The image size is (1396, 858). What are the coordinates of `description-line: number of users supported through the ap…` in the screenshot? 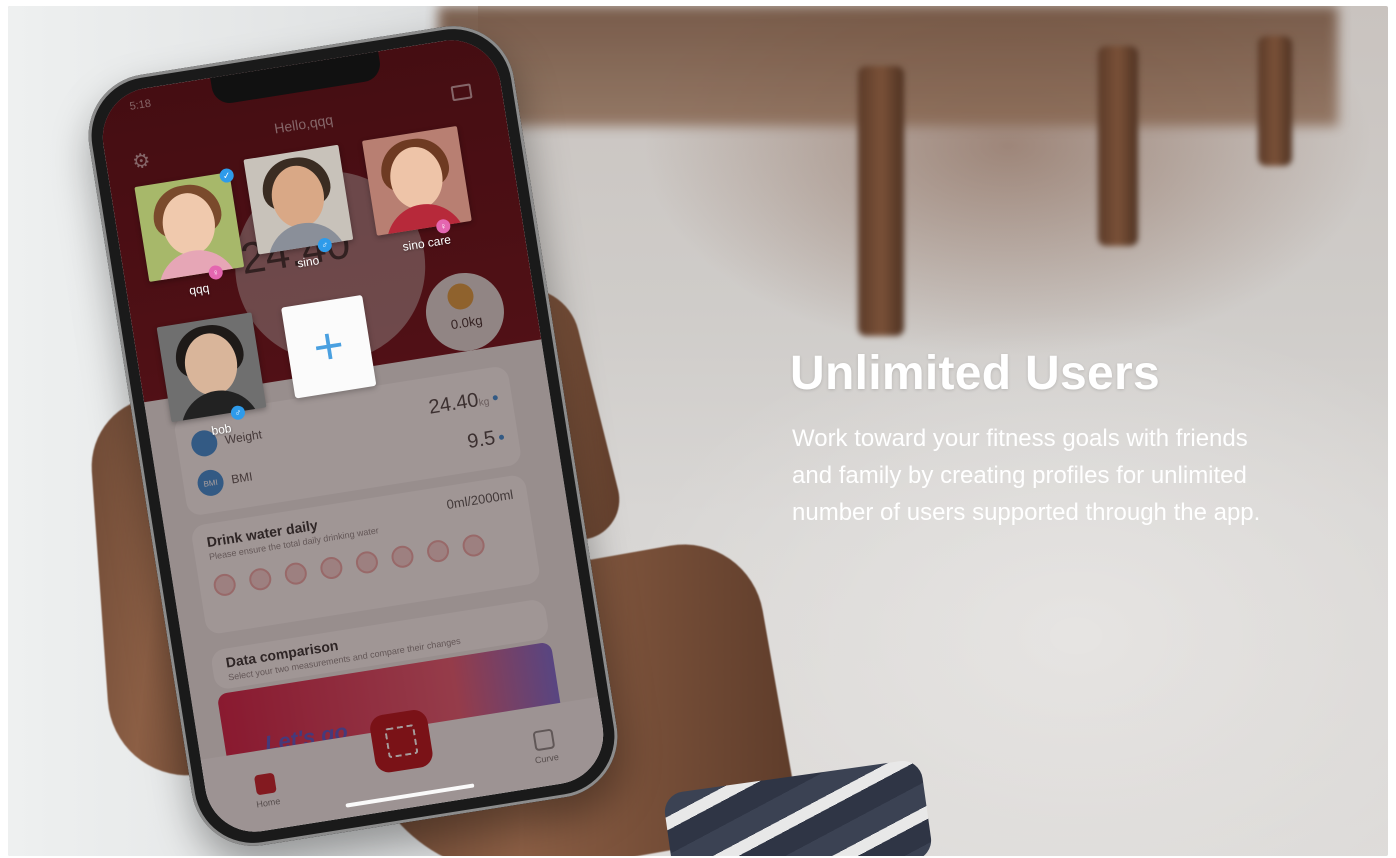 It's located at (1026, 512).